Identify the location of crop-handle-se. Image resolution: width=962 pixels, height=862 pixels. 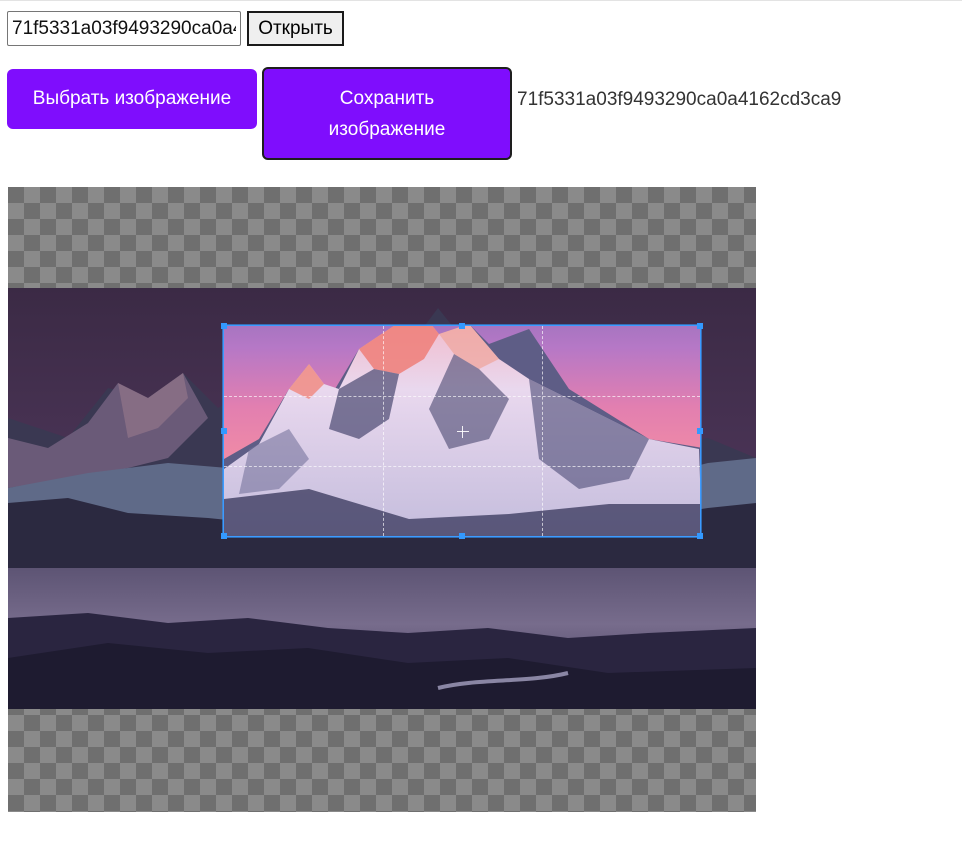
(700, 536).